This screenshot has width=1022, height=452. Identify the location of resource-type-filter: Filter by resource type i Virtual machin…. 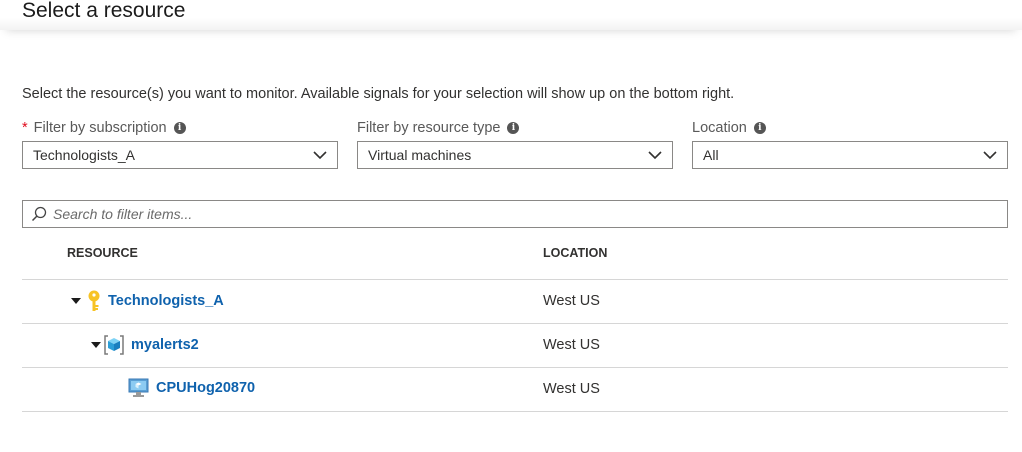
(515, 143).